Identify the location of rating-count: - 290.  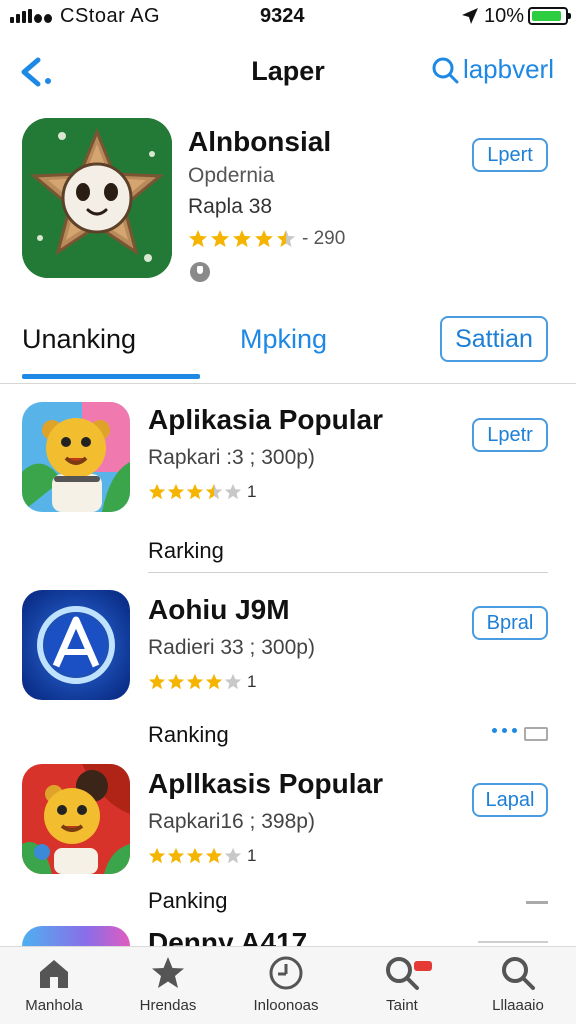
(324, 238).